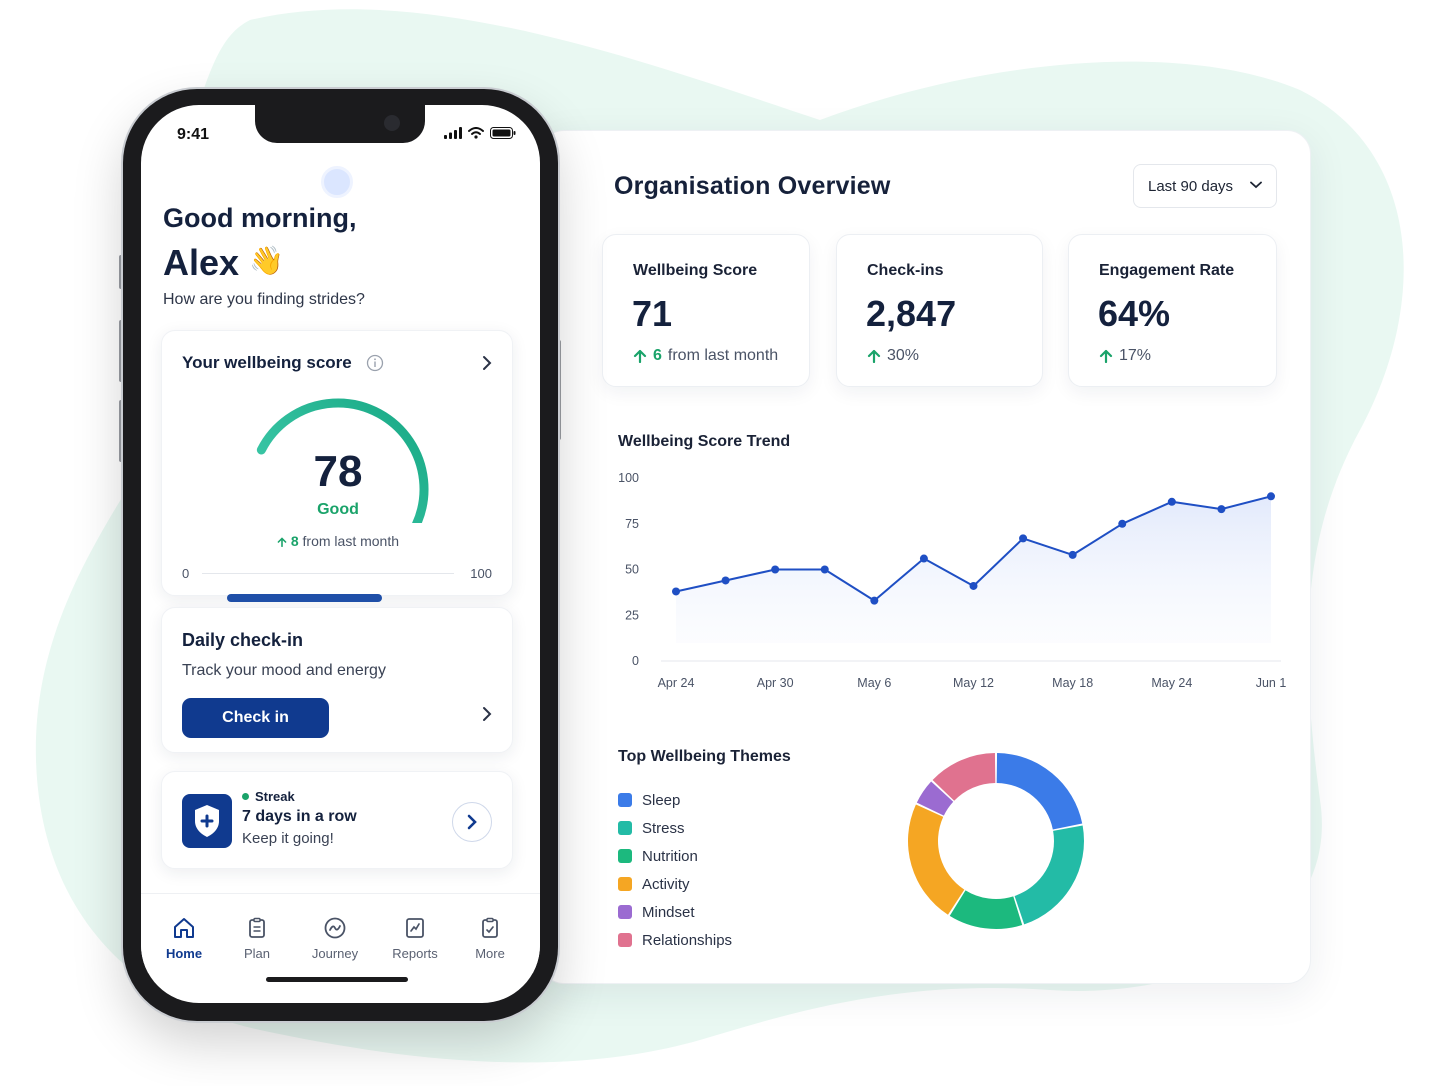  Describe the element at coordinates (1167, 270) in the screenshot. I see `kpi-label: Engagement Rate` at that location.